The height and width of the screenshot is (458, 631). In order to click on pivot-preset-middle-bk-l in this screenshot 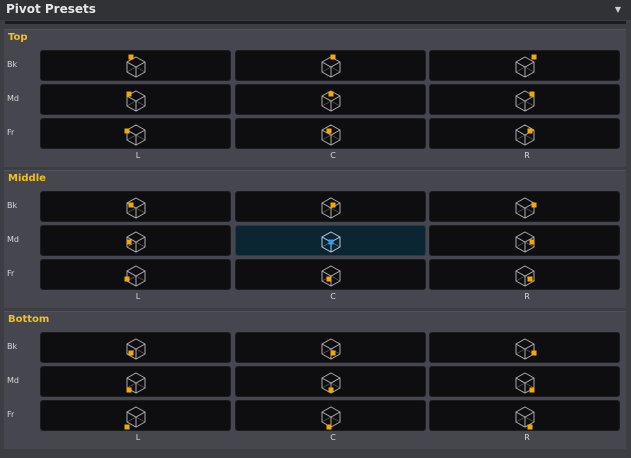, I will do `click(135, 206)`.